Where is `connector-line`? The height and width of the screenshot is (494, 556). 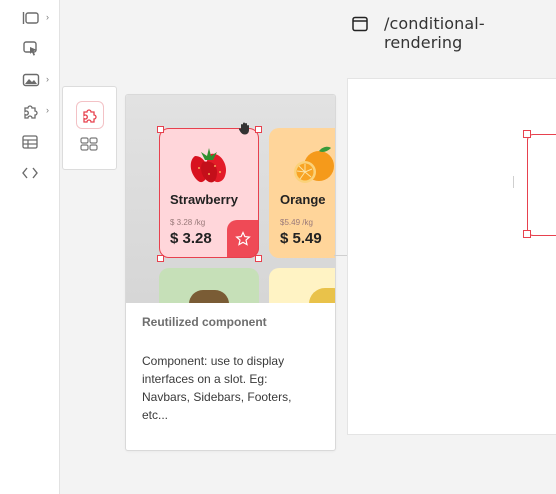
connector-line is located at coordinates (340, 255).